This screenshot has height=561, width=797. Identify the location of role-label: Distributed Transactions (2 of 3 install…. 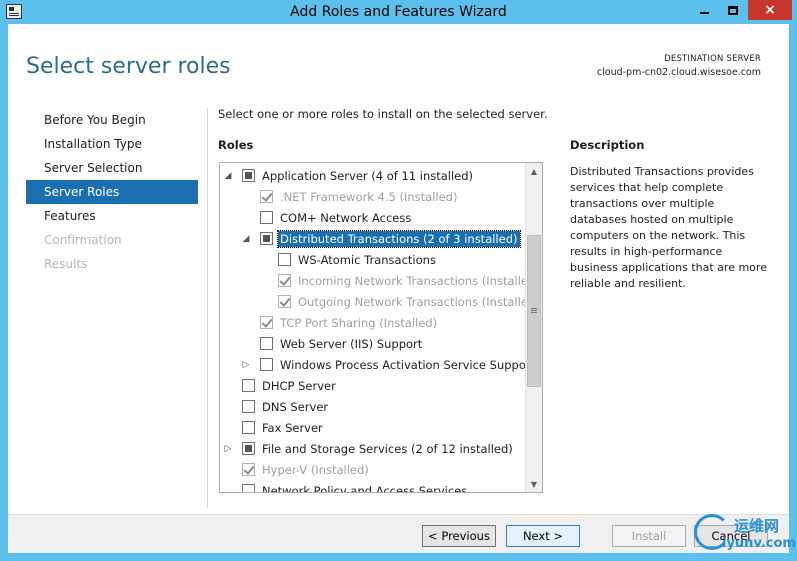
(399, 238).